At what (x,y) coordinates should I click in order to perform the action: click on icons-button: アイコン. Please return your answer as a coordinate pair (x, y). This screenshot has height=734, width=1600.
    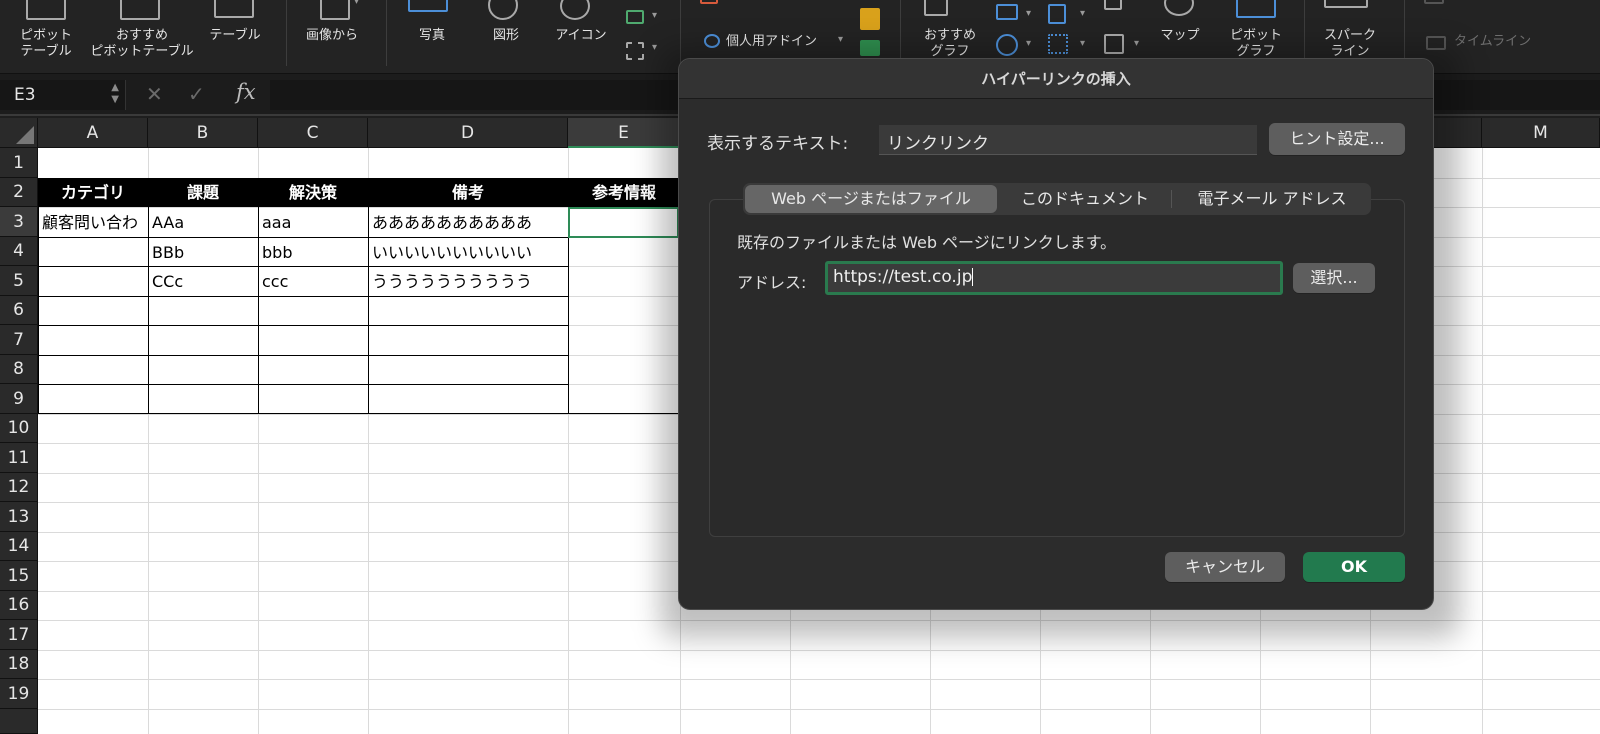
    Looking at the image, I should click on (581, 36).